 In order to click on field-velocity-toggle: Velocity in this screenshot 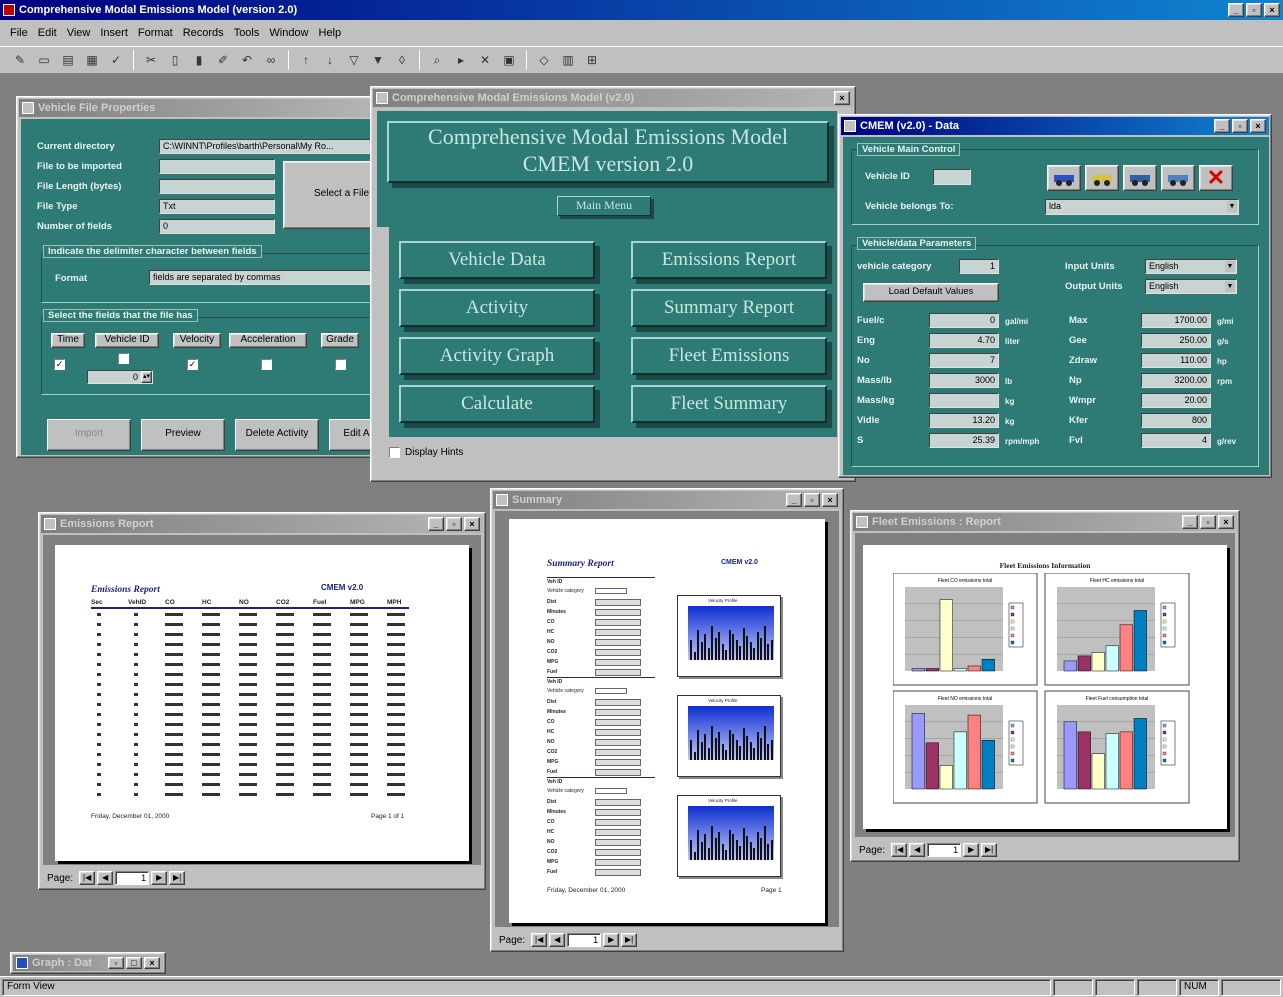, I will do `click(197, 340)`.